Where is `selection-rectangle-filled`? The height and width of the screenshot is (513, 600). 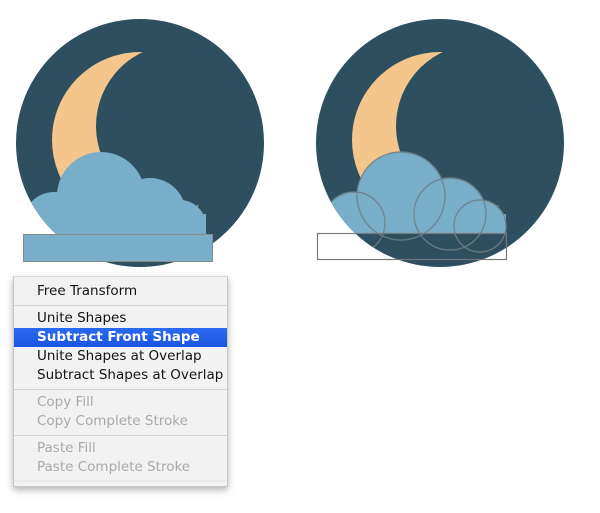
selection-rectangle-filled is located at coordinates (118, 248).